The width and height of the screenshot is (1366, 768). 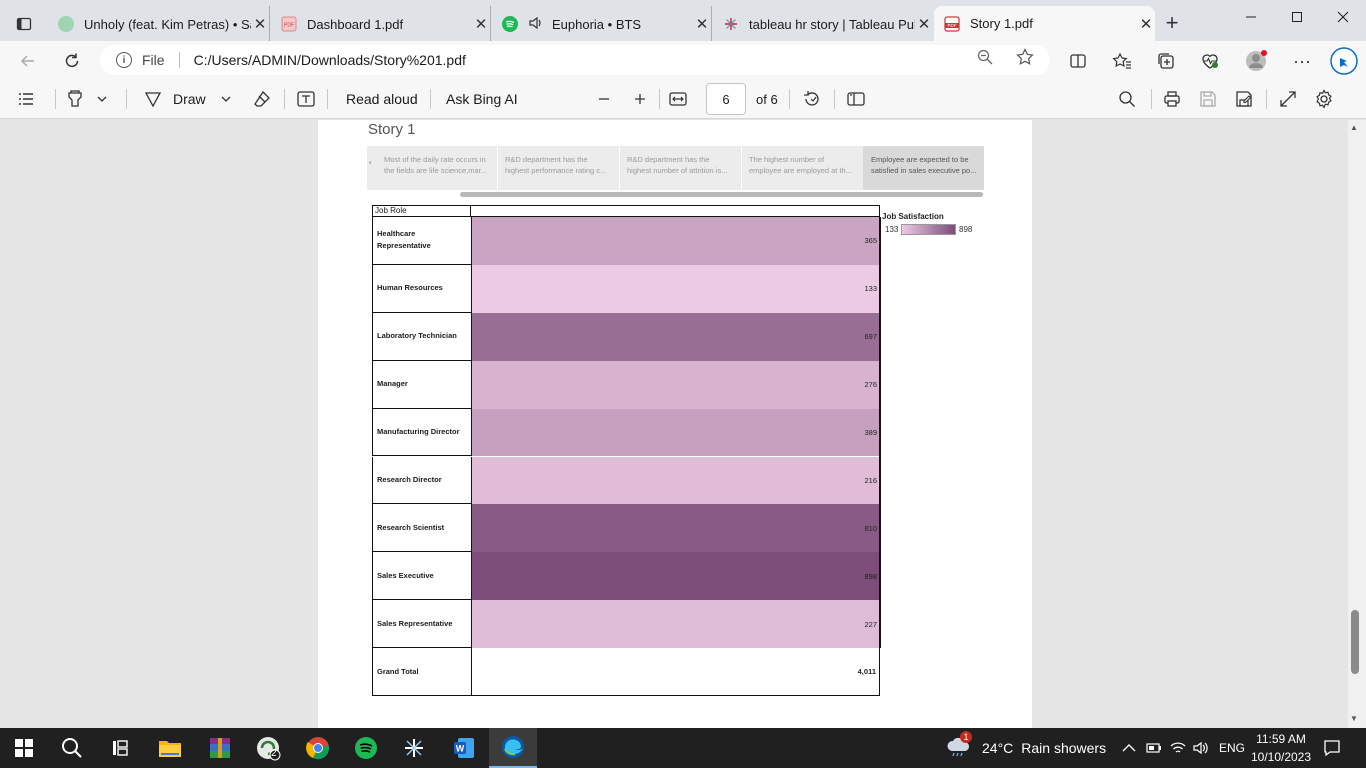 What do you see at coordinates (1025, 57) in the screenshot?
I see `favorite-star-icon` at bounding box center [1025, 57].